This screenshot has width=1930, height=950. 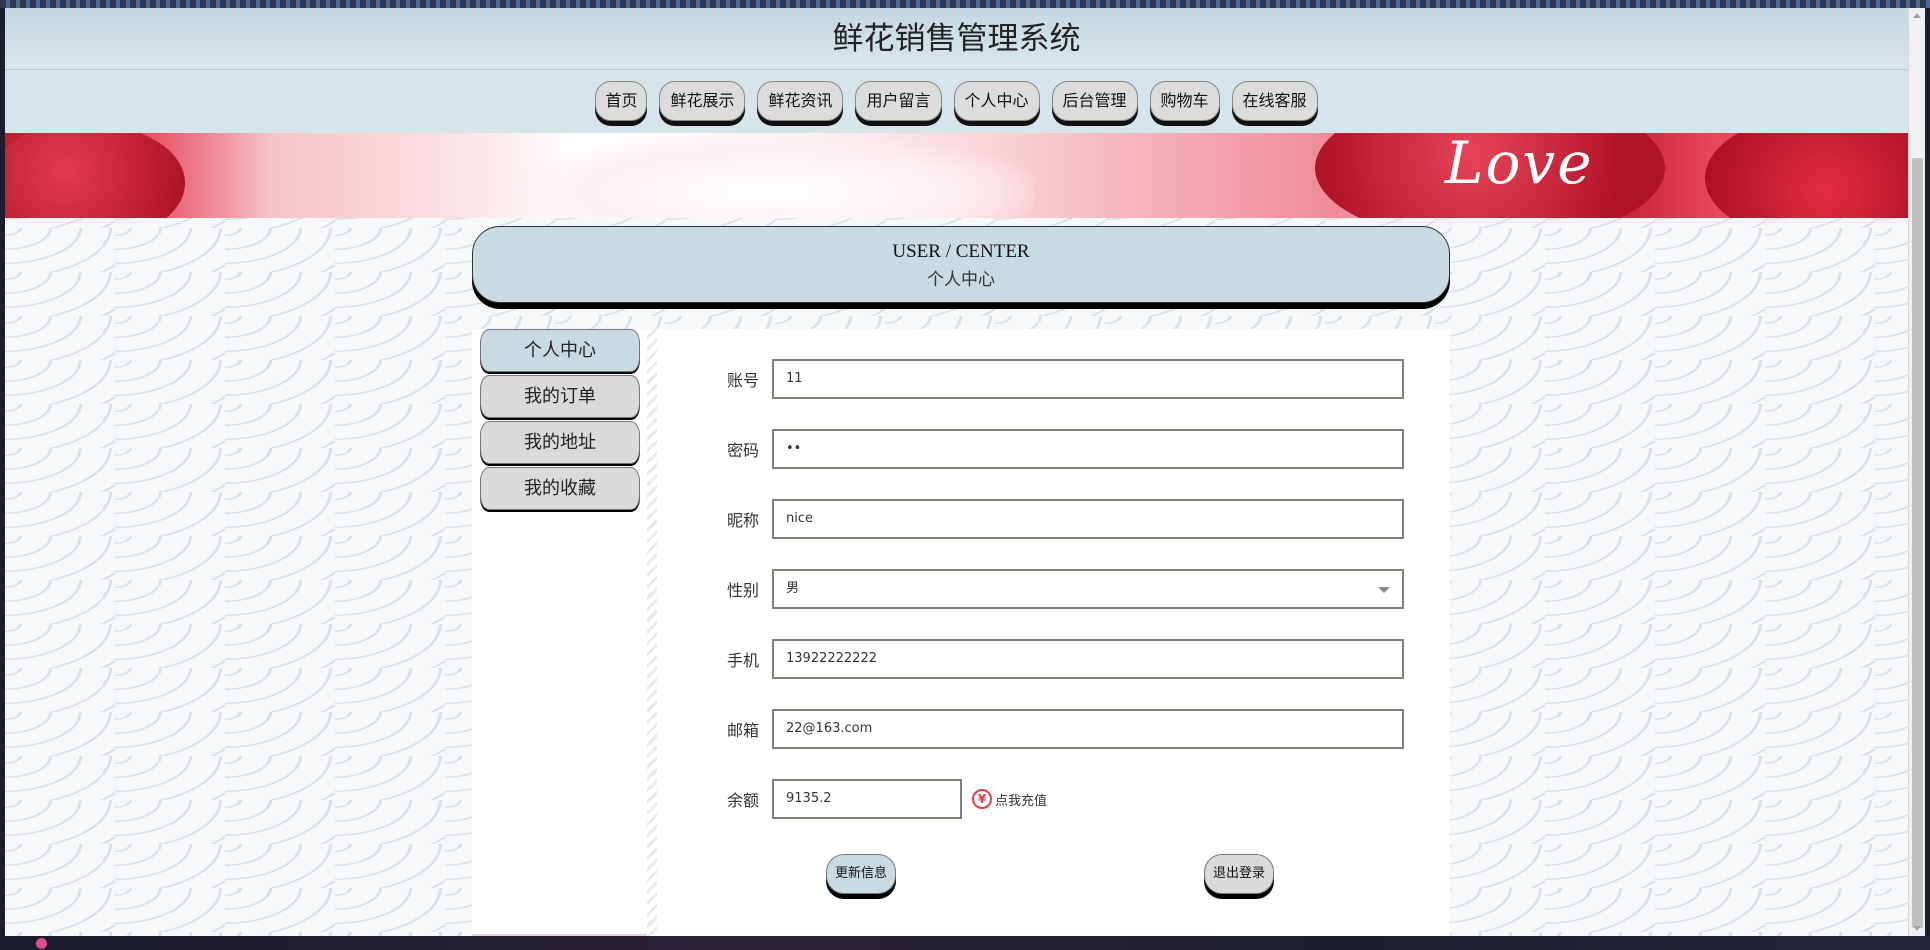 I want to click on gender-label: 性别, so click(x=743, y=590).